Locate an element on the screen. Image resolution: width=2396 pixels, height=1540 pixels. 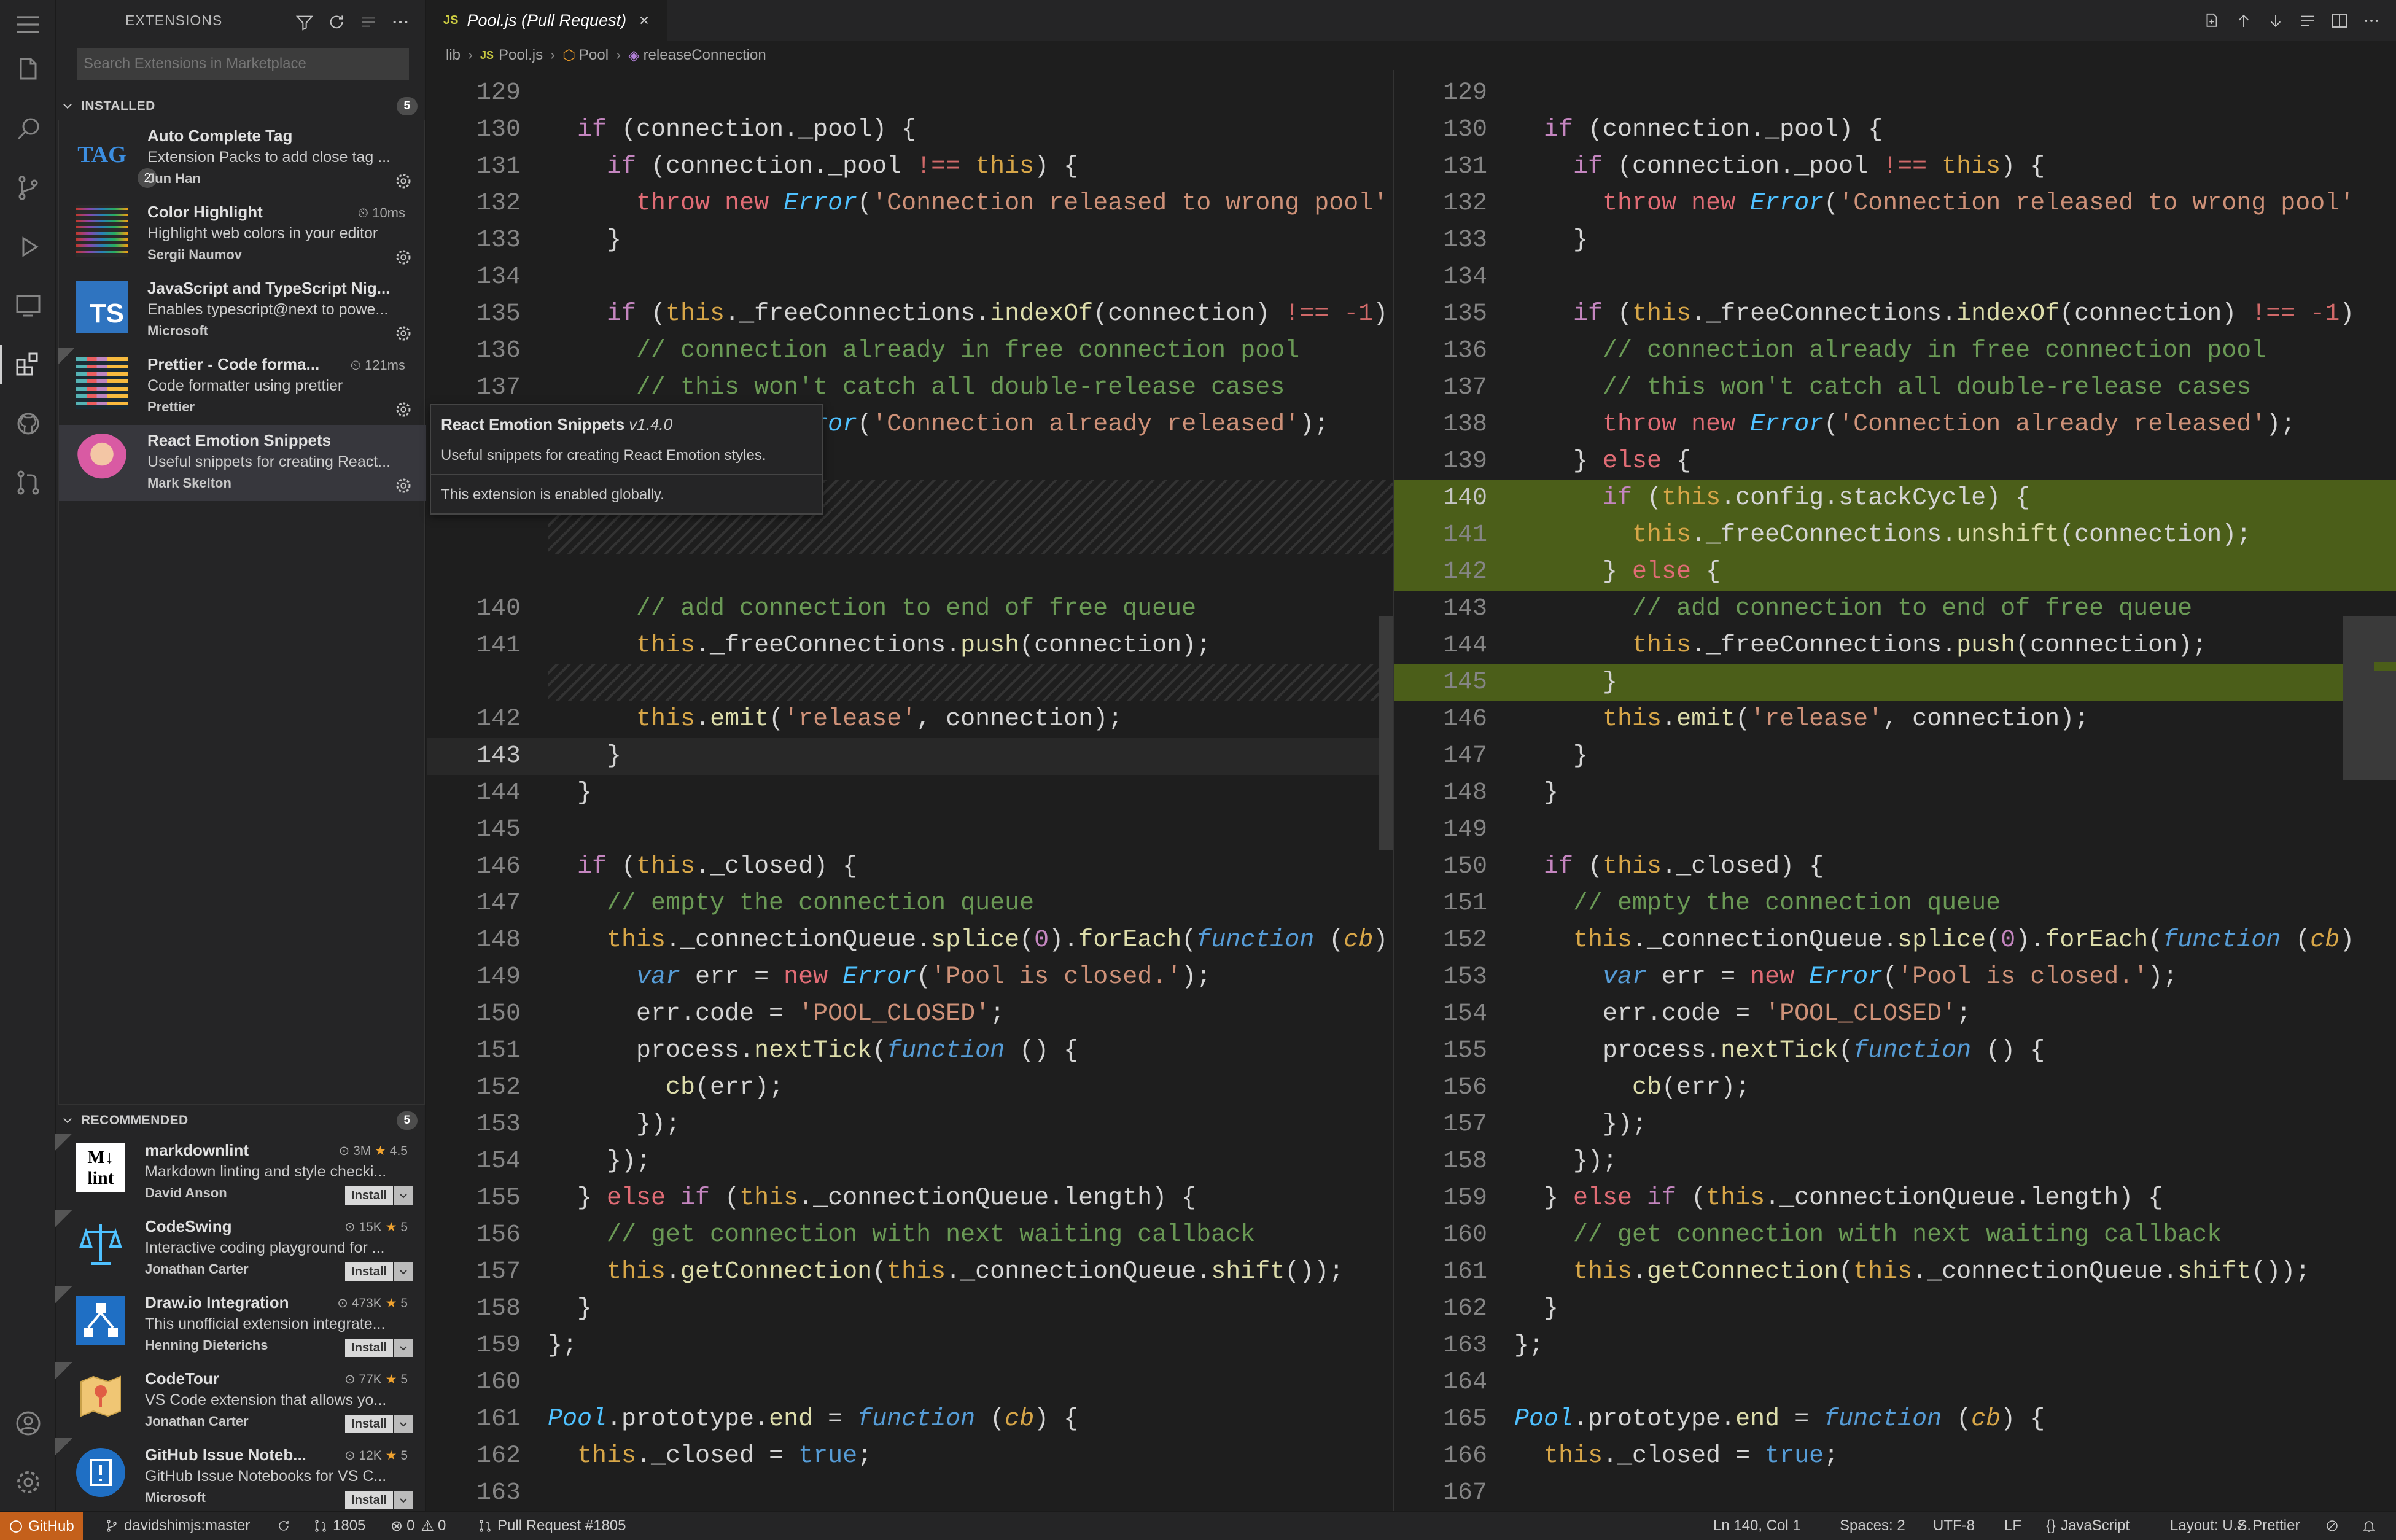
code-line: 163}; is located at coordinates (1493, 1345).